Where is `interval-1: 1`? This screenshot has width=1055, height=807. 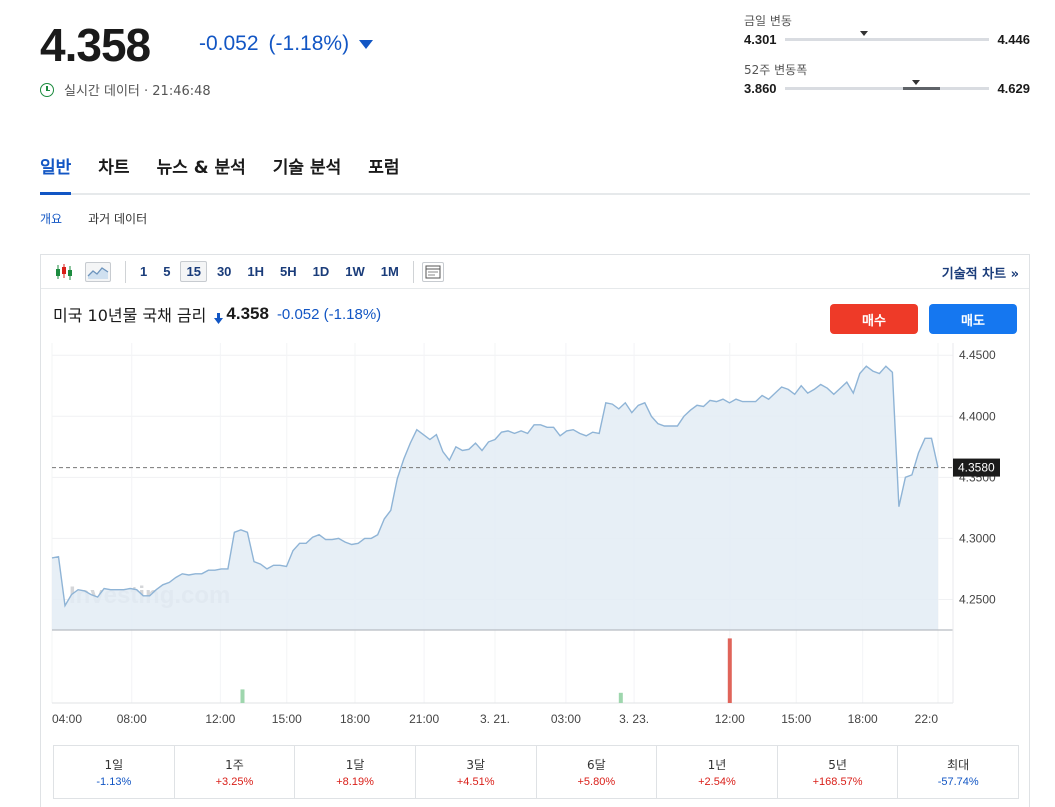
interval-1: 1 is located at coordinates (143, 271).